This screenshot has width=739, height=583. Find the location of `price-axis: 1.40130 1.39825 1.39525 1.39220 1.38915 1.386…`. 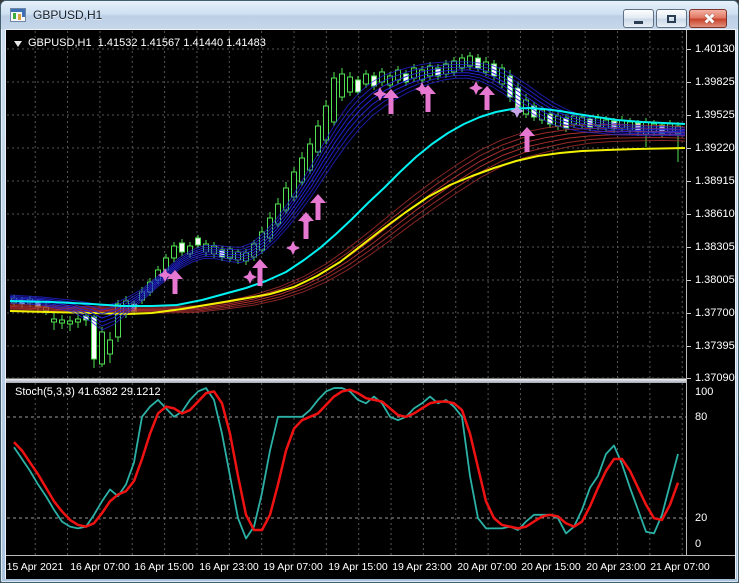

price-axis: 1.40130 1.39825 1.39525 1.39220 1.38915 1.386… is located at coordinates (711, 292).